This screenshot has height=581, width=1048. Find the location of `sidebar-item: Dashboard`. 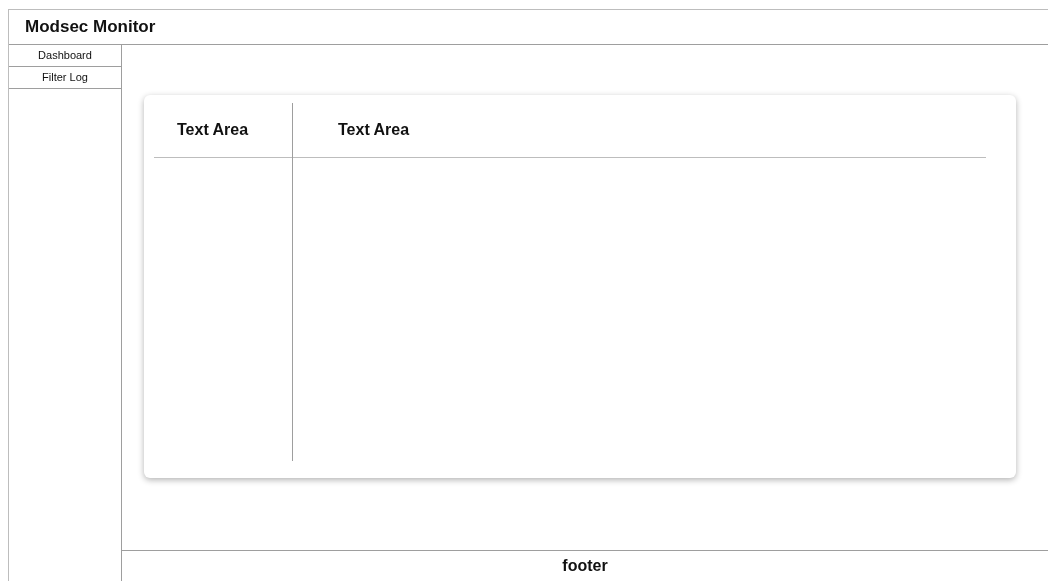

sidebar-item: Dashboard is located at coordinates (65, 56).